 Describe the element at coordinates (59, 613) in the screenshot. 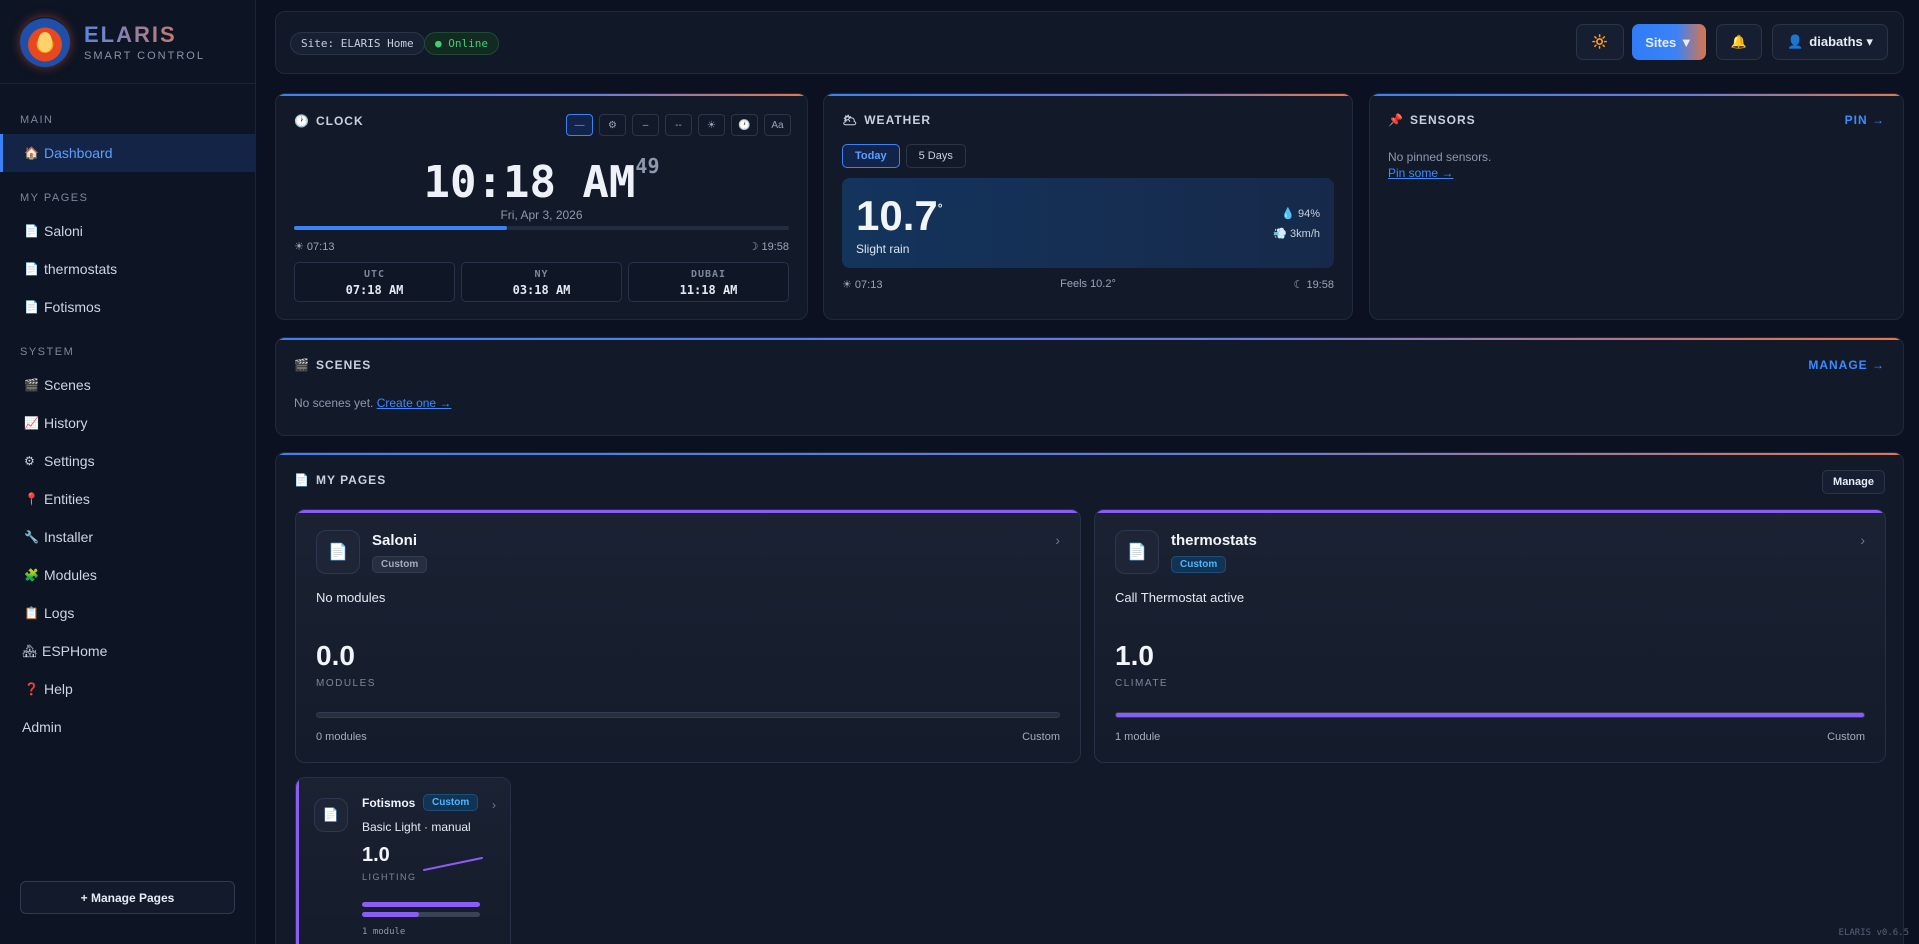

I see `sidebar-item-label: Logs` at that location.